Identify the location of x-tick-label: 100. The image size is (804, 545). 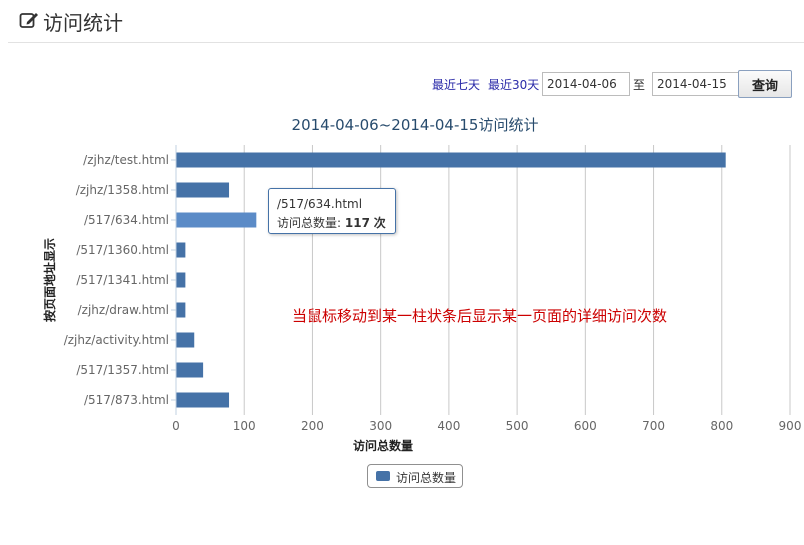
(244, 426).